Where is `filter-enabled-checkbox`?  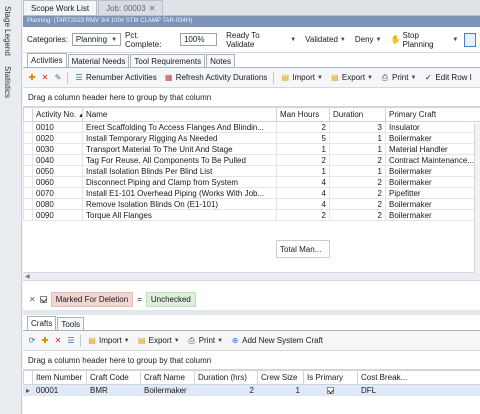
filter-enabled-checkbox is located at coordinates (43, 299).